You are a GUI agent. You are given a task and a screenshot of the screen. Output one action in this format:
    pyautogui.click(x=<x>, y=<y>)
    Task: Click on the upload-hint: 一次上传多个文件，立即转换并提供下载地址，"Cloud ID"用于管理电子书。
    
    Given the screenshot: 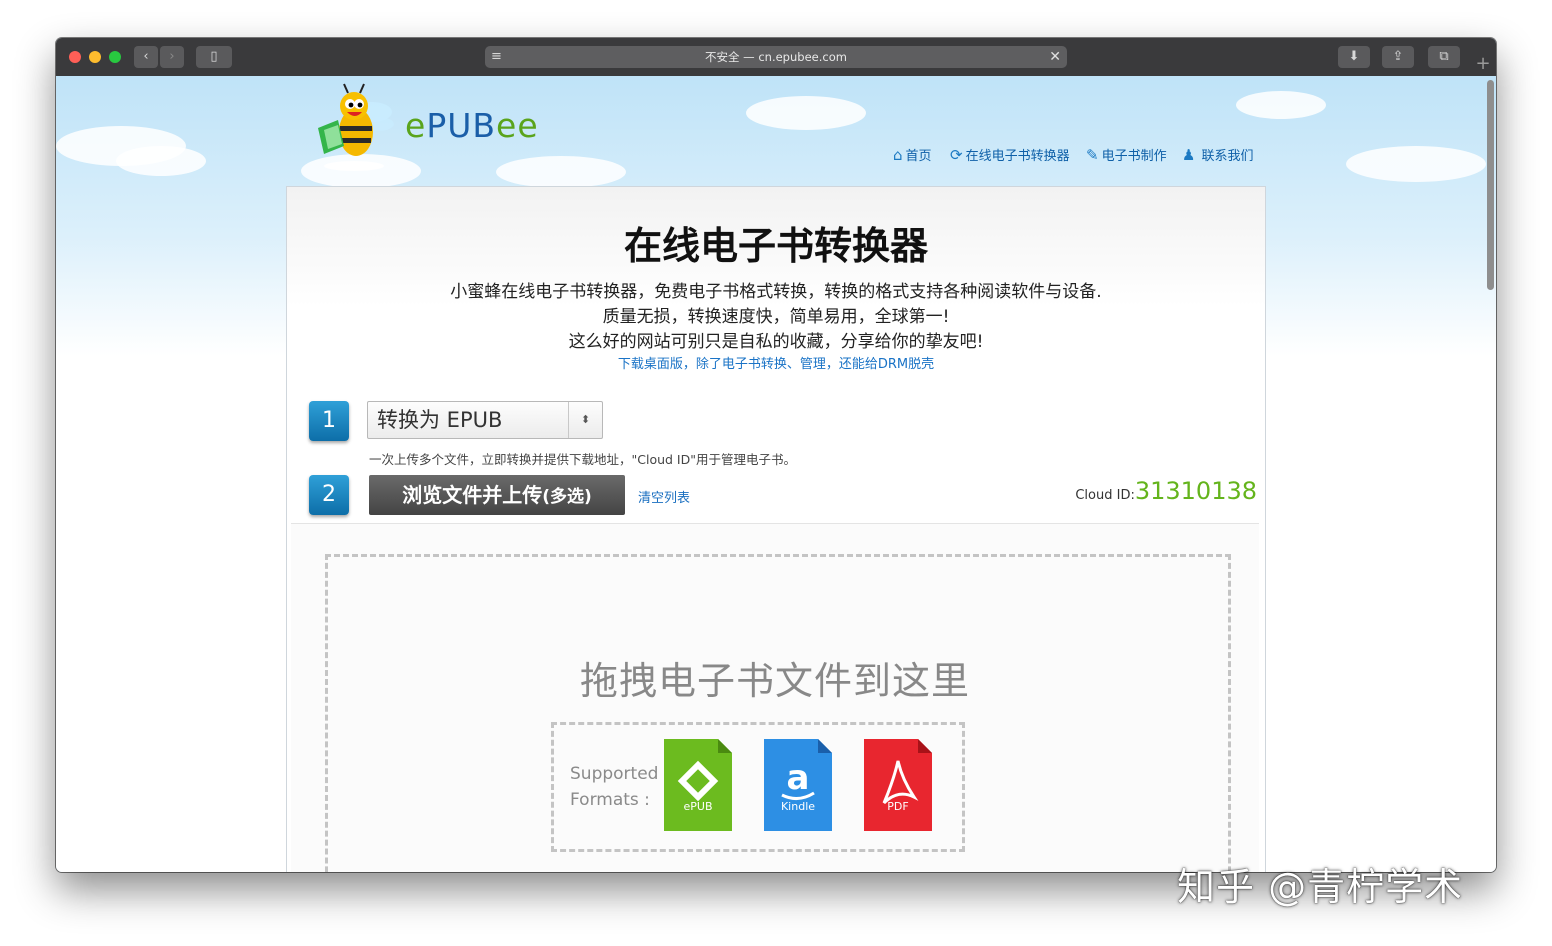 What is the action you would take?
    pyautogui.click(x=582, y=459)
    